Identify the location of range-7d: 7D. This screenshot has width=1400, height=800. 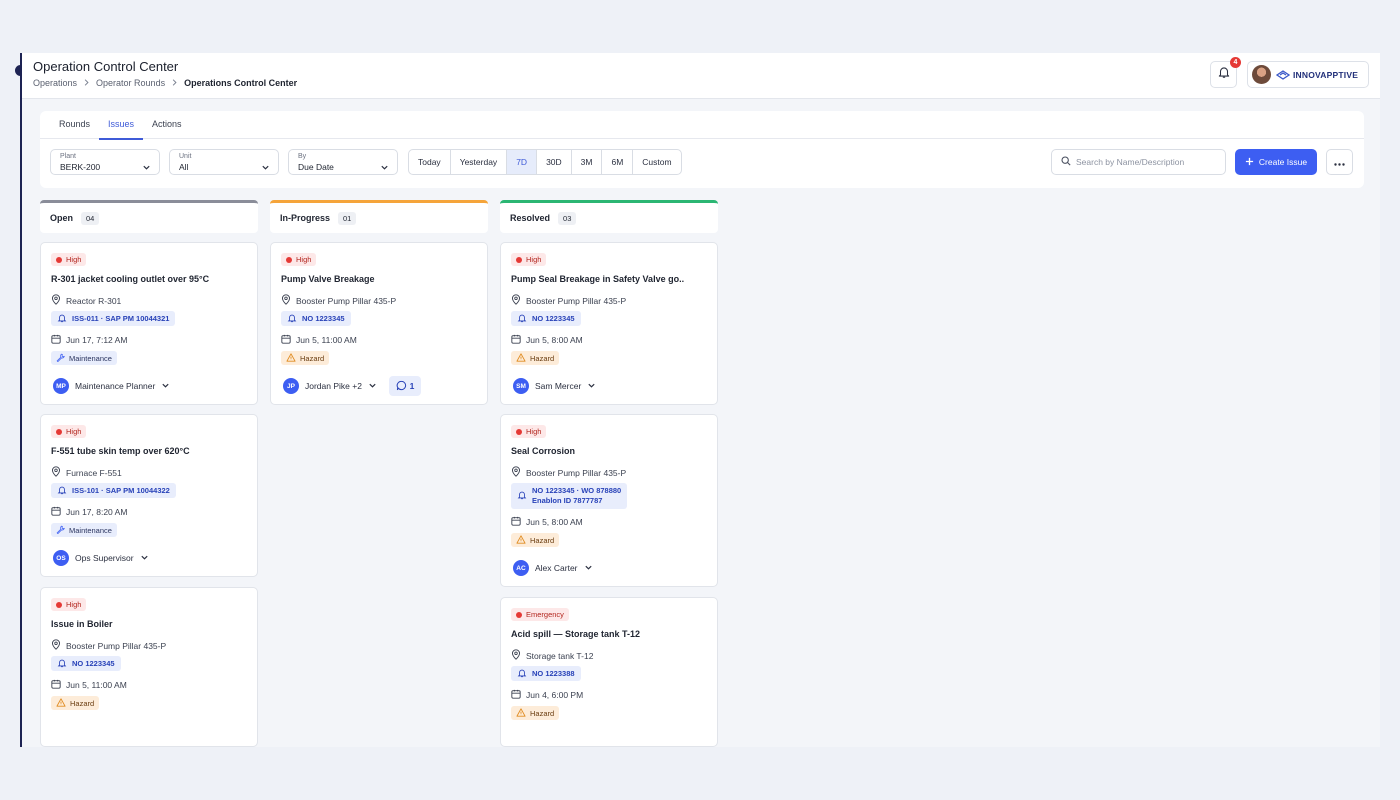
(522, 162).